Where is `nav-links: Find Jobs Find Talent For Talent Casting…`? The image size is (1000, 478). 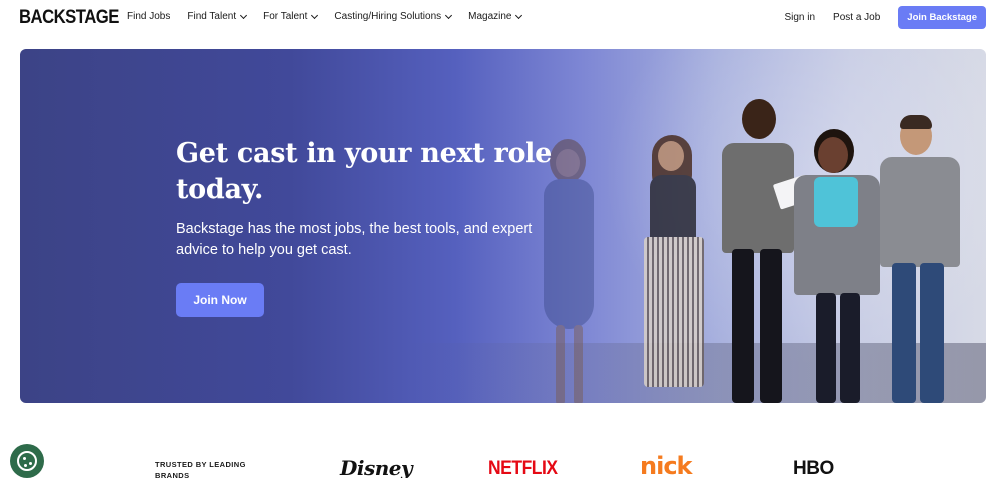 nav-links: Find Jobs Find Talent For Talent Casting… is located at coordinates (332, 16).